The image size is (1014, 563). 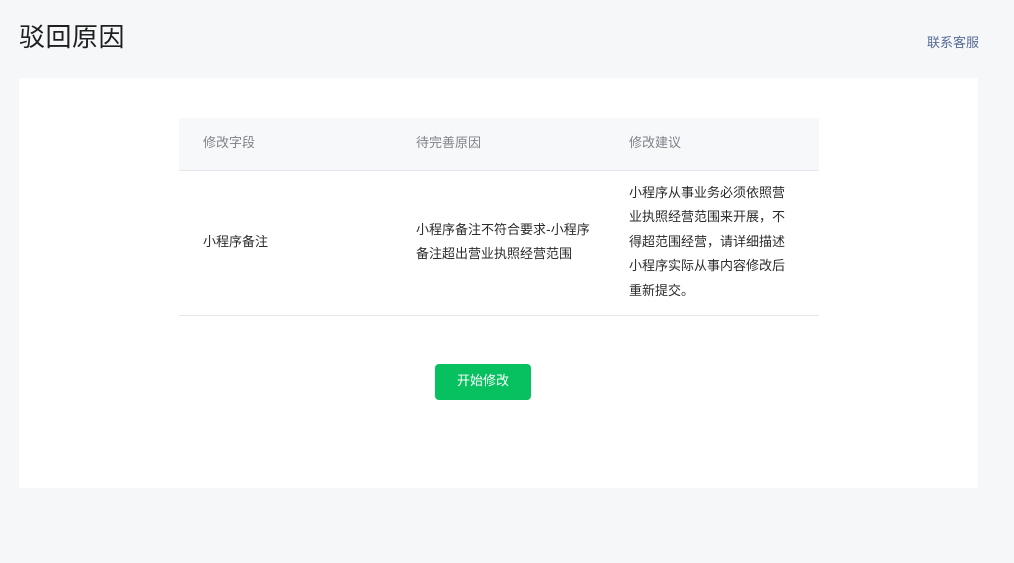 What do you see at coordinates (229, 143) in the screenshot?
I see `column-header-field: 修改字段` at bounding box center [229, 143].